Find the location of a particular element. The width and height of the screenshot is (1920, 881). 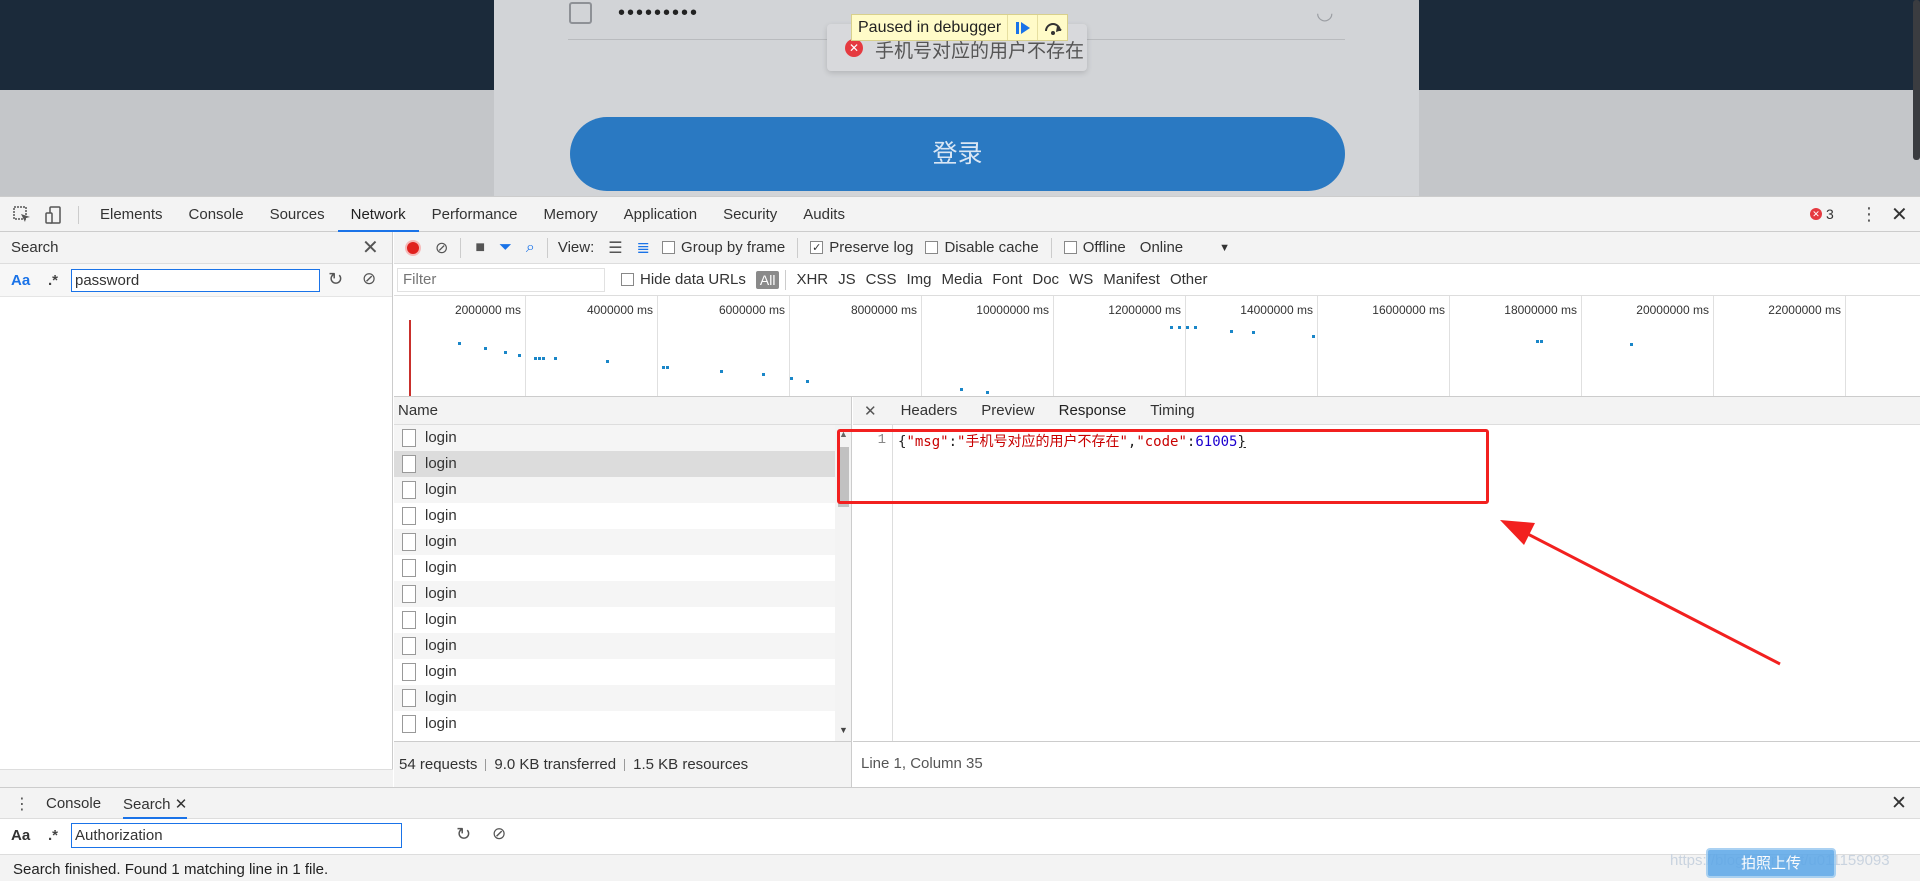

tab-network: Network is located at coordinates (378, 214).